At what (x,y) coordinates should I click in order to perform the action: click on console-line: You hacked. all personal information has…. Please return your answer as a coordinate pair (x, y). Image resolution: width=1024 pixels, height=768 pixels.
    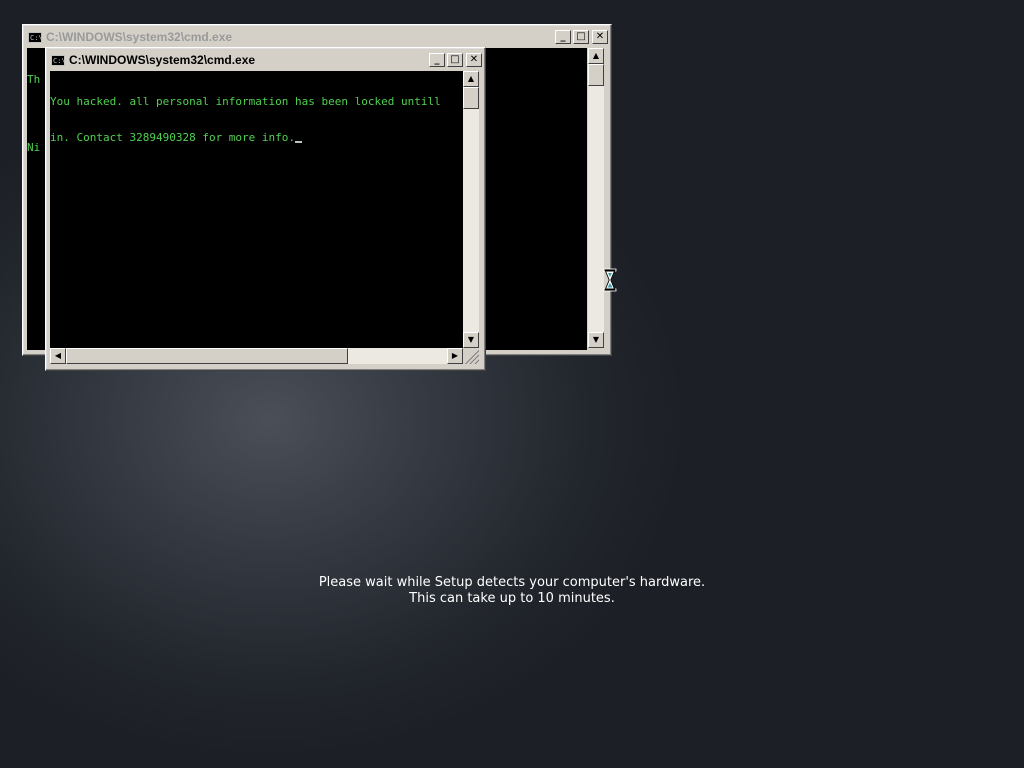
    Looking at the image, I should click on (245, 101).